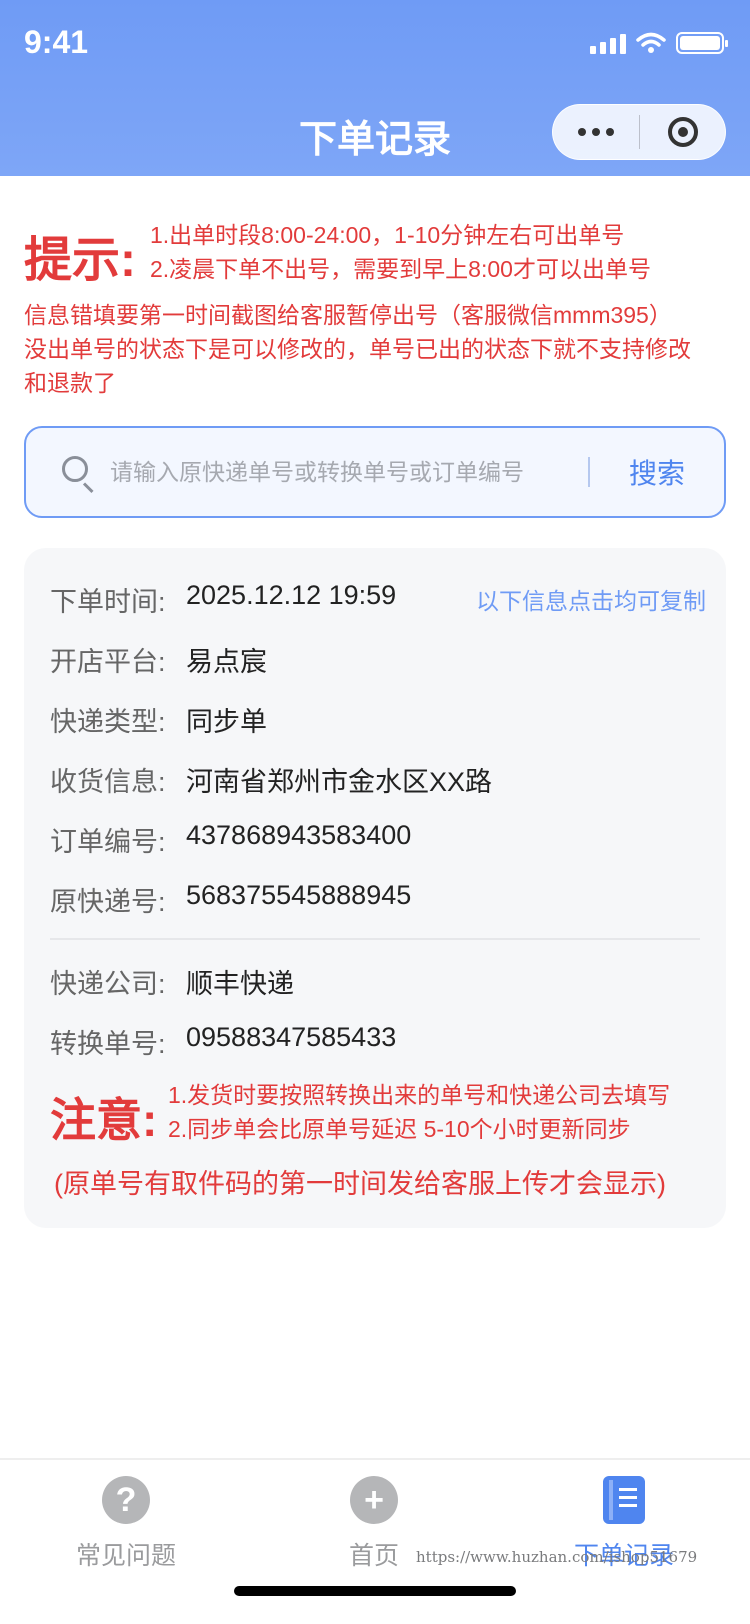  I want to click on notice-line: 没出单号的状态下是可以修改的，单号已出的状态下就不支持修改, so click(357, 349).